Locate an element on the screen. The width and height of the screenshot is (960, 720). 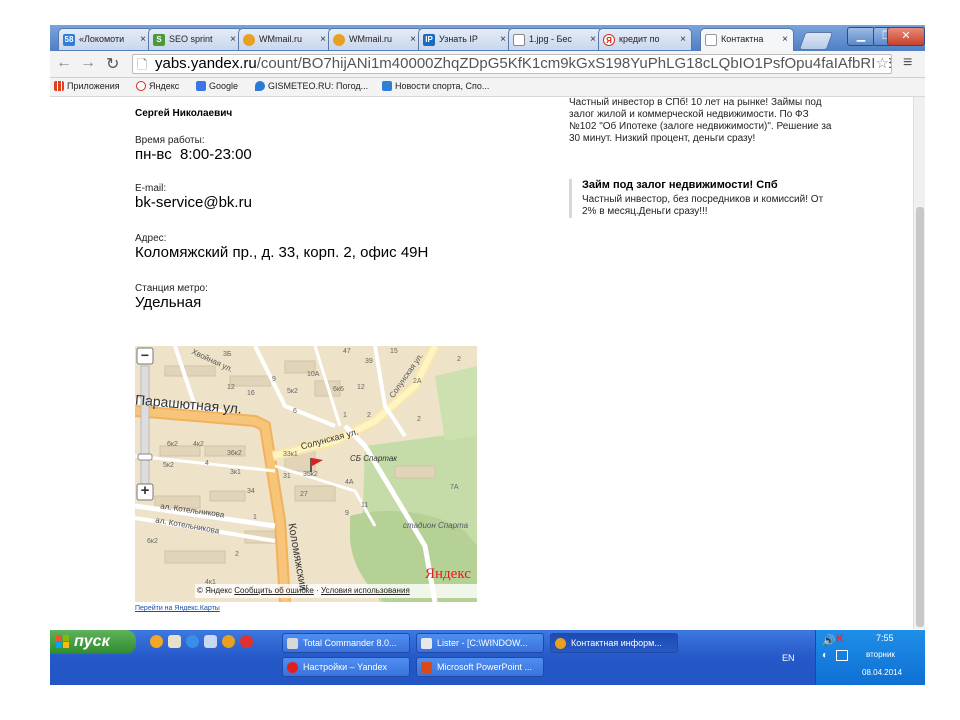
clock-day: вторник is located at coordinates (880, 654).